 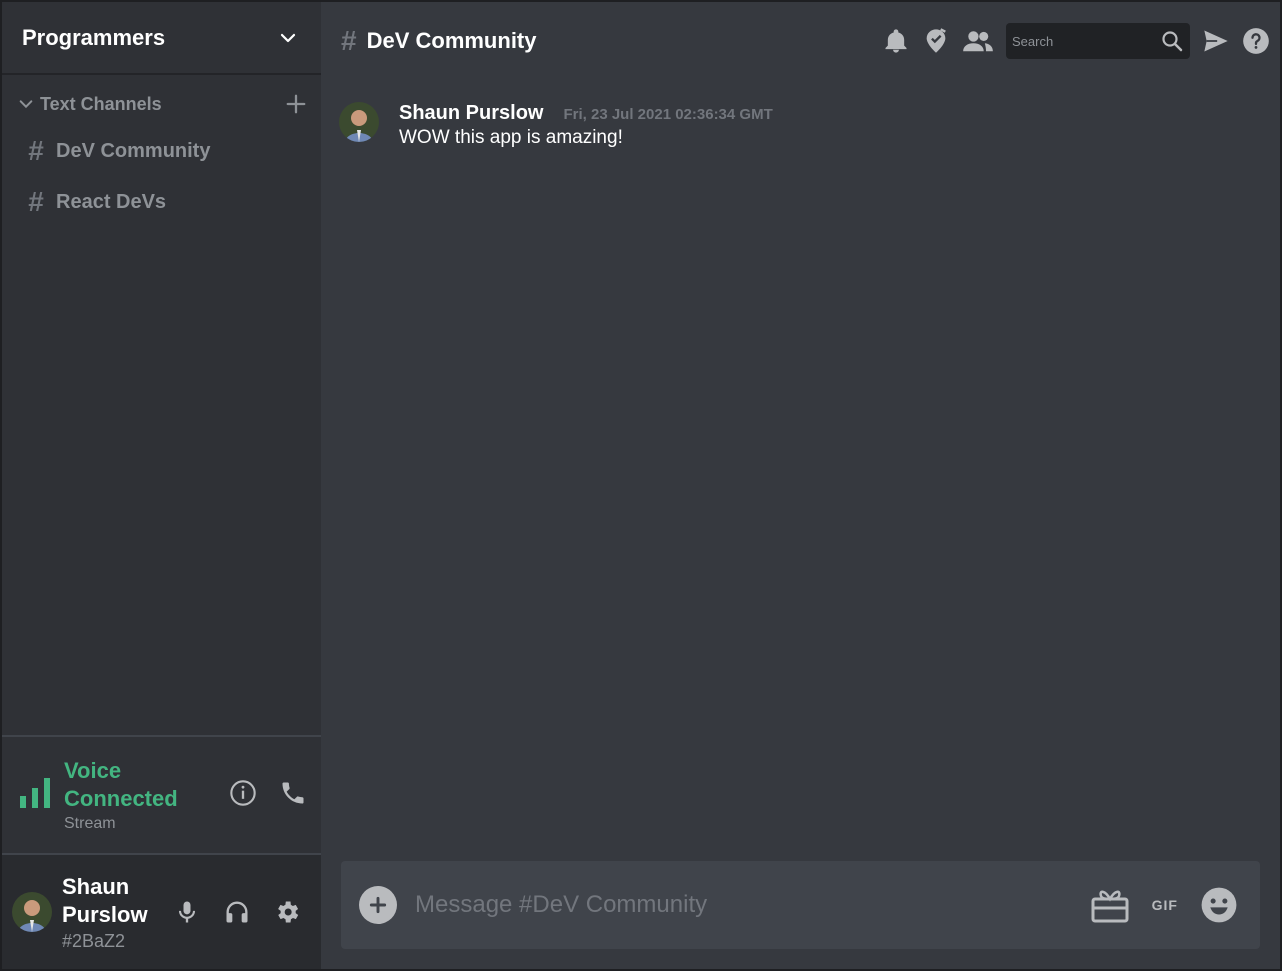 I want to click on help-icon, so click(x=1256, y=41).